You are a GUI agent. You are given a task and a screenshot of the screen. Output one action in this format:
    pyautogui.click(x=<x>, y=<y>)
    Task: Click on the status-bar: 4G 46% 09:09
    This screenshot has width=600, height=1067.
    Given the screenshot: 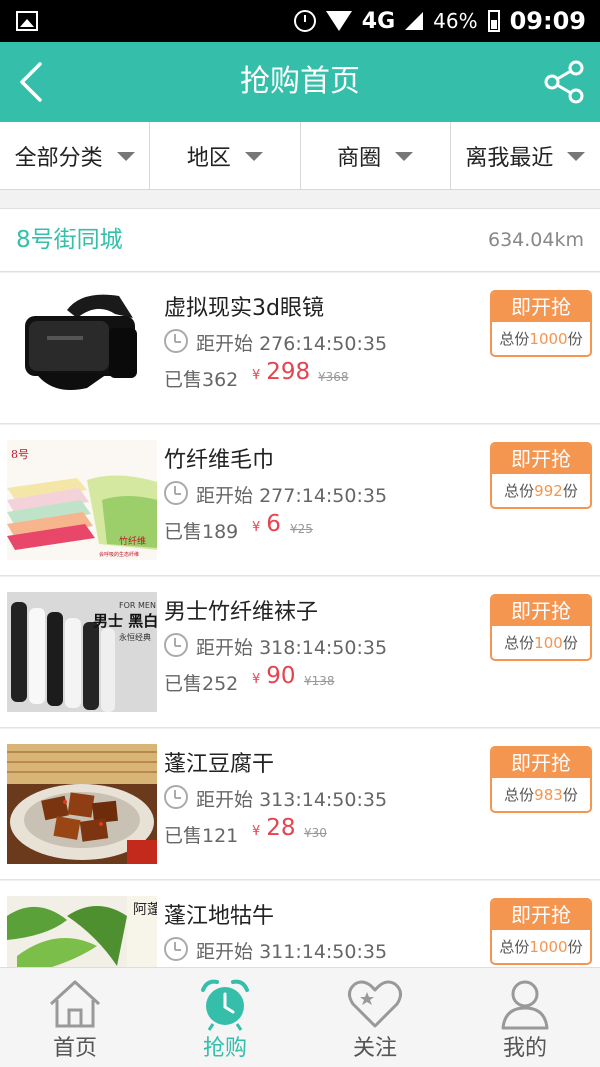 What is the action you would take?
    pyautogui.click(x=300, y=21)
    